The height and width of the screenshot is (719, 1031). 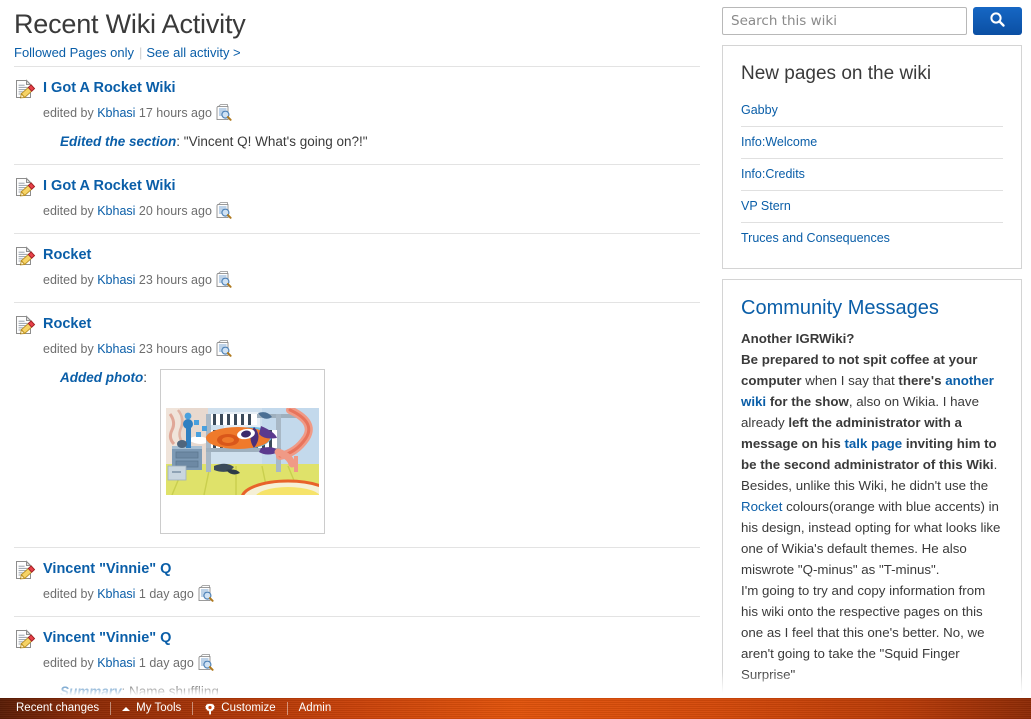 I want to click on toolbar-customize: Customize, so click(x=240, y=708).